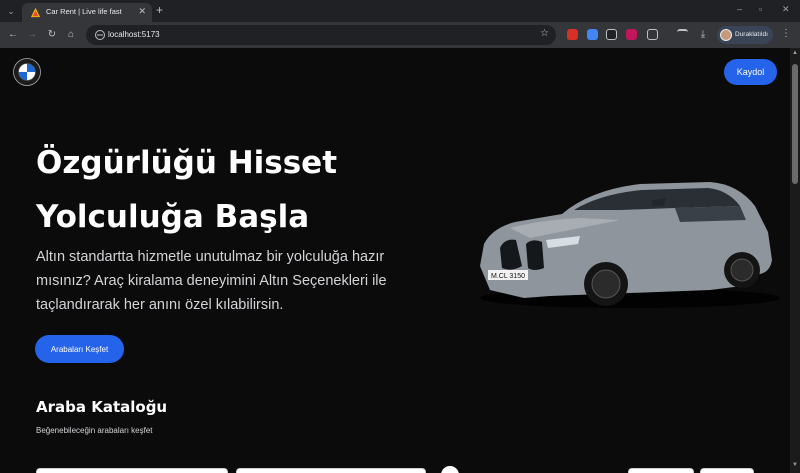 Image resolution: width=800 pixels, height=473 pixels. I want to click on extensions-puzzle-icon, so click(652, 34).